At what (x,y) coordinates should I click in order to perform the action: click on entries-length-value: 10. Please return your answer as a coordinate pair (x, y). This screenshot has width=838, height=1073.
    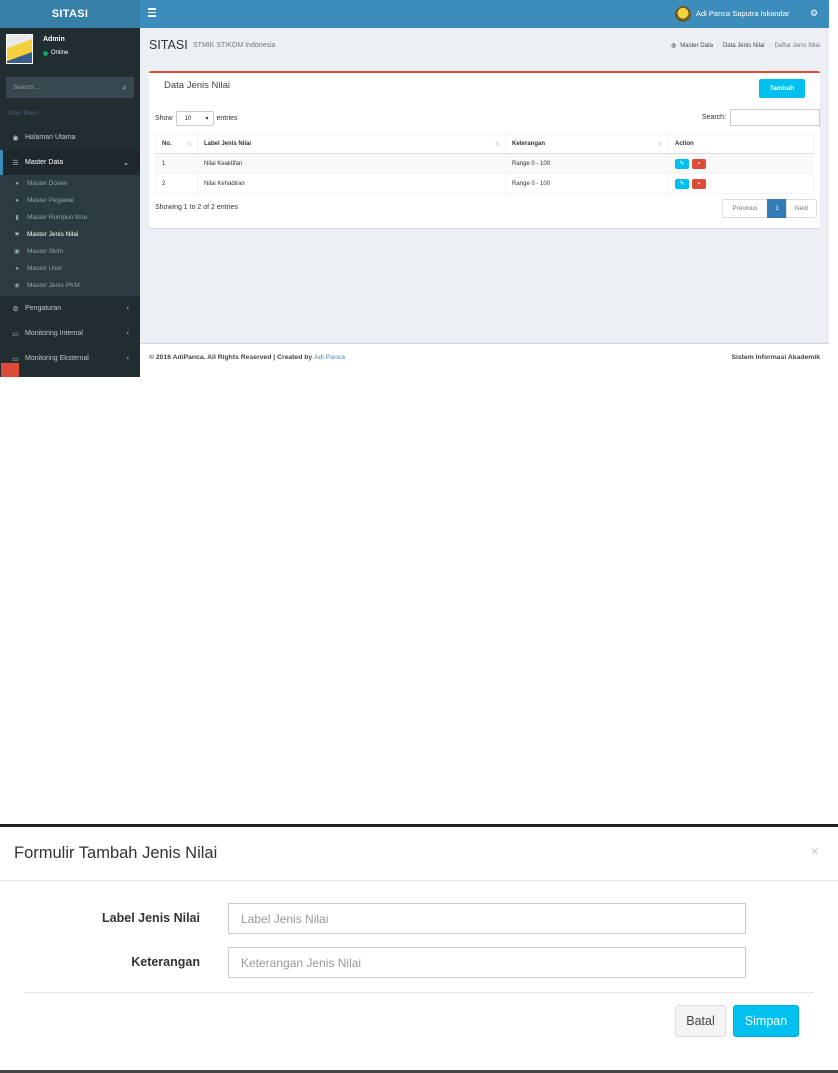
    Looking at the image, I should click on (188, 118).